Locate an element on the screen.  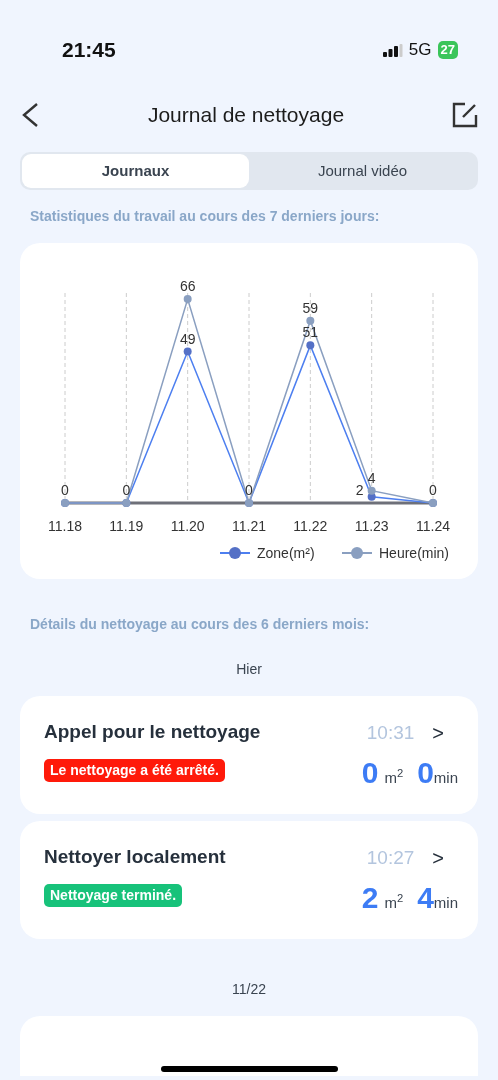
page-title: Journal de nettoyage is located at coordinates (246, 115).